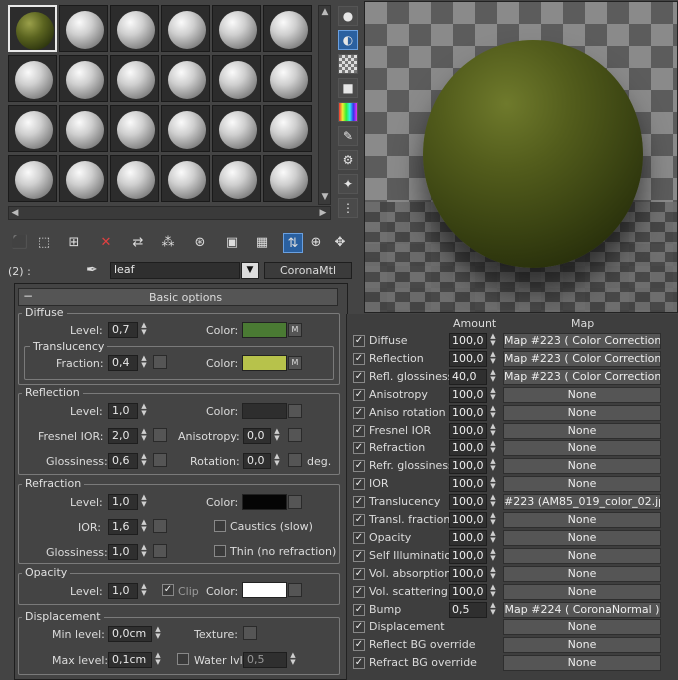  What do you see at coordinates (160, 551) in the screenshot?
I see `refraction-glossiness-map-button` at bounding box center [160, 551].